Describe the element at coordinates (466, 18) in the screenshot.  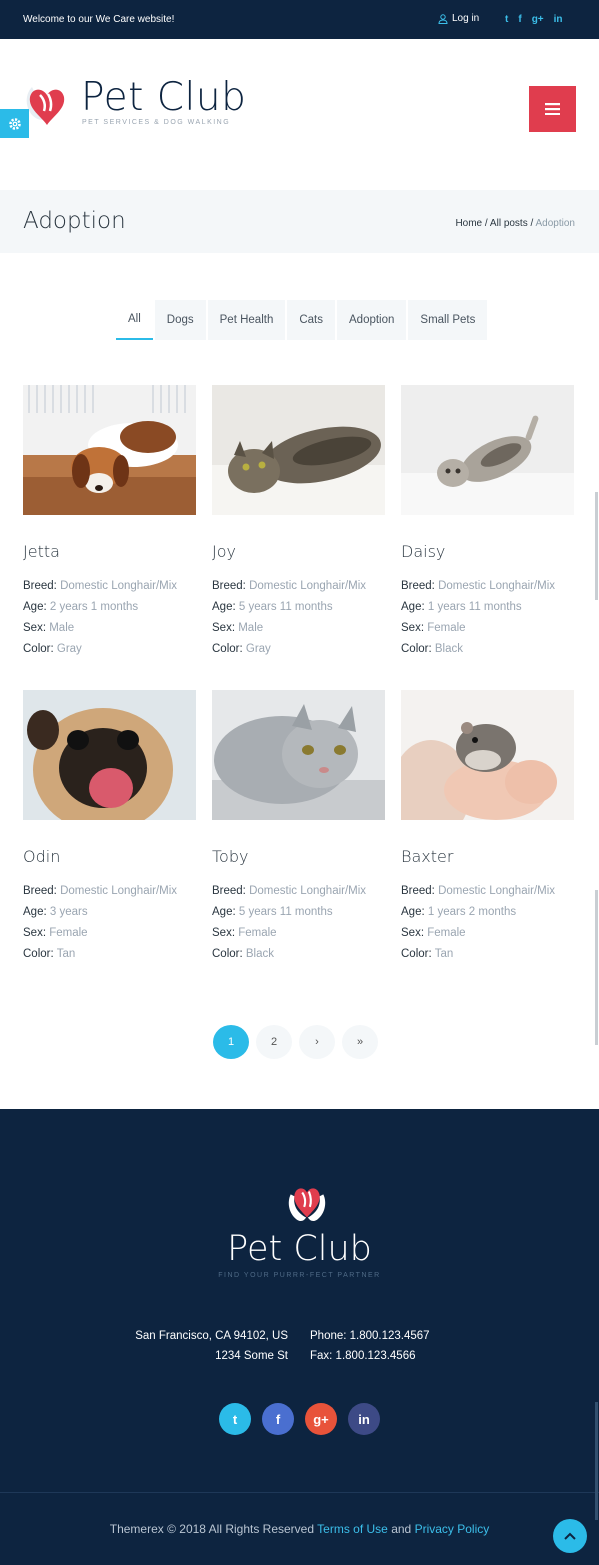
I see `login-label: Log in` at that location.